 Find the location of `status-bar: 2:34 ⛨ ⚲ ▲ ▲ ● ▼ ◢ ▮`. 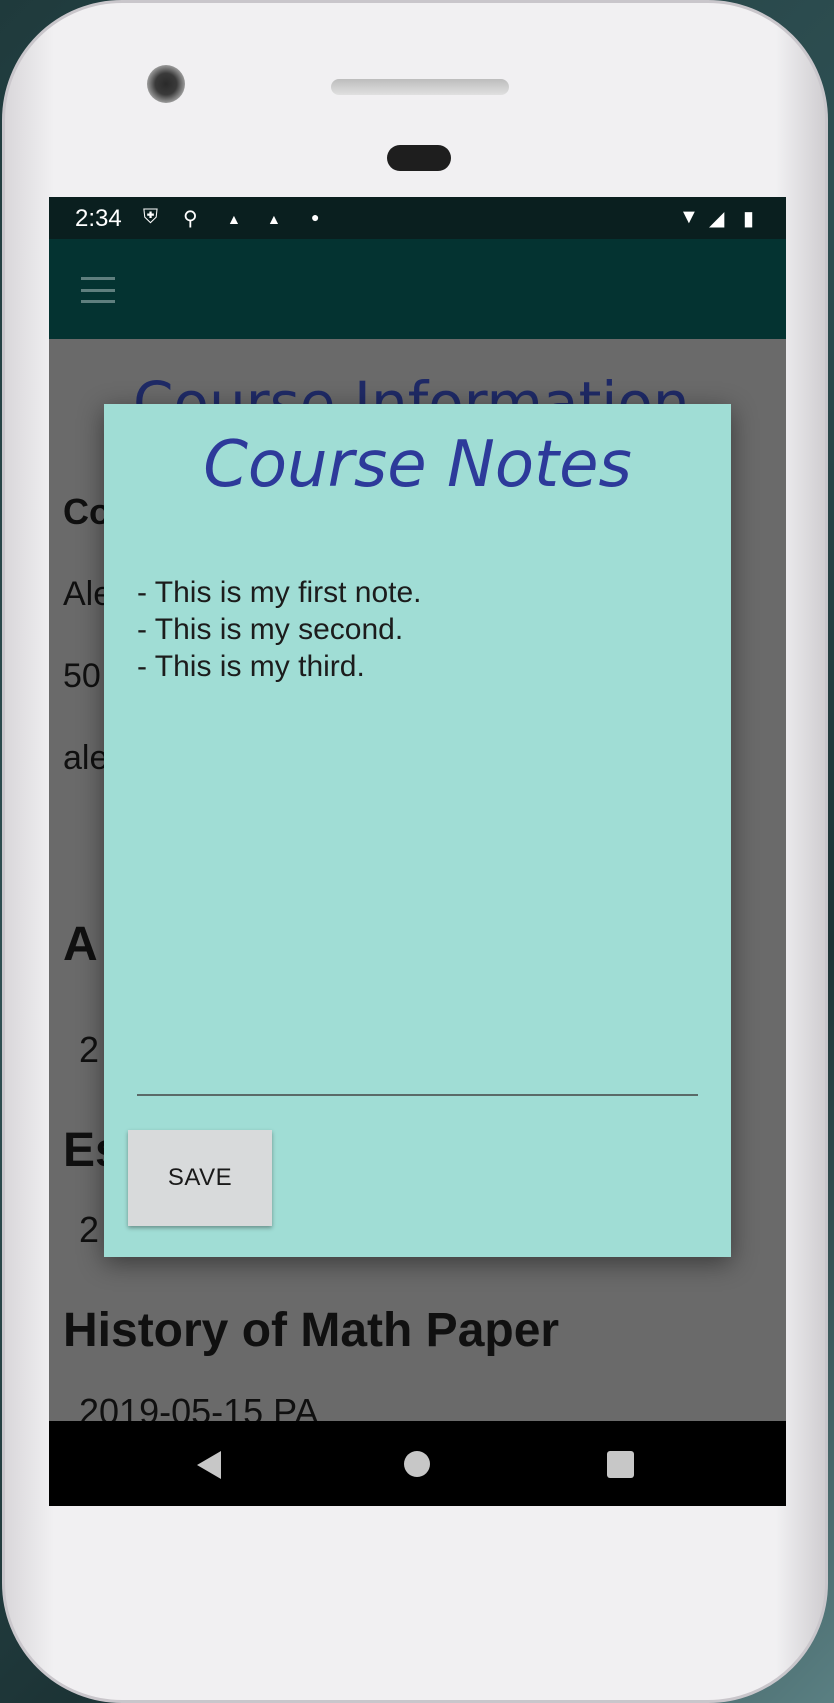

status-bar: 2:34 ⛨ ⚲ ▲ ▲ ● ▼ ◢ ▮ is located at coordinates (417, 218).